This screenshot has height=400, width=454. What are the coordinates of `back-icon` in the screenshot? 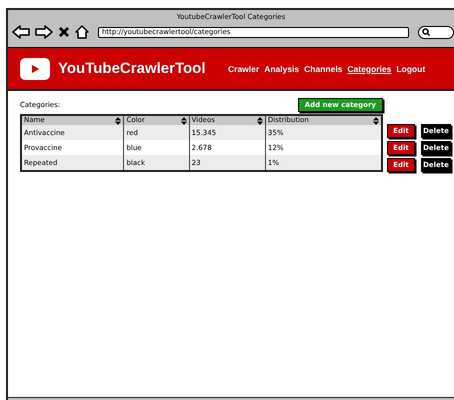 It's located at (21, 32).